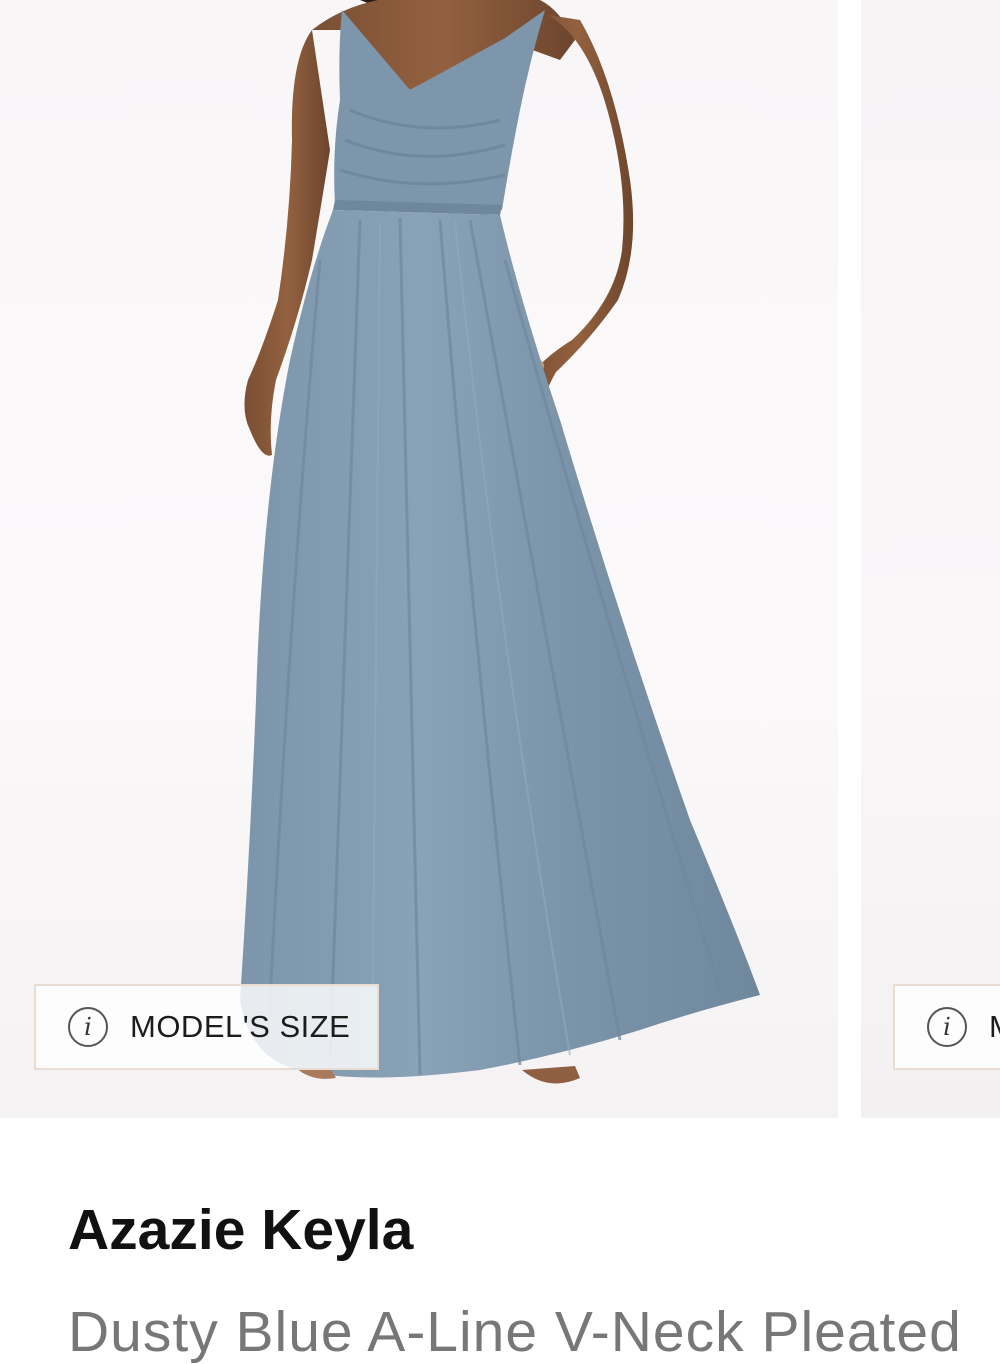 The width and height of the screenshot is (1000, 1364). Describe the element at coordinates (241, 1230) in the screenshot. I see `product-title: Azazie Keyla` at that location.